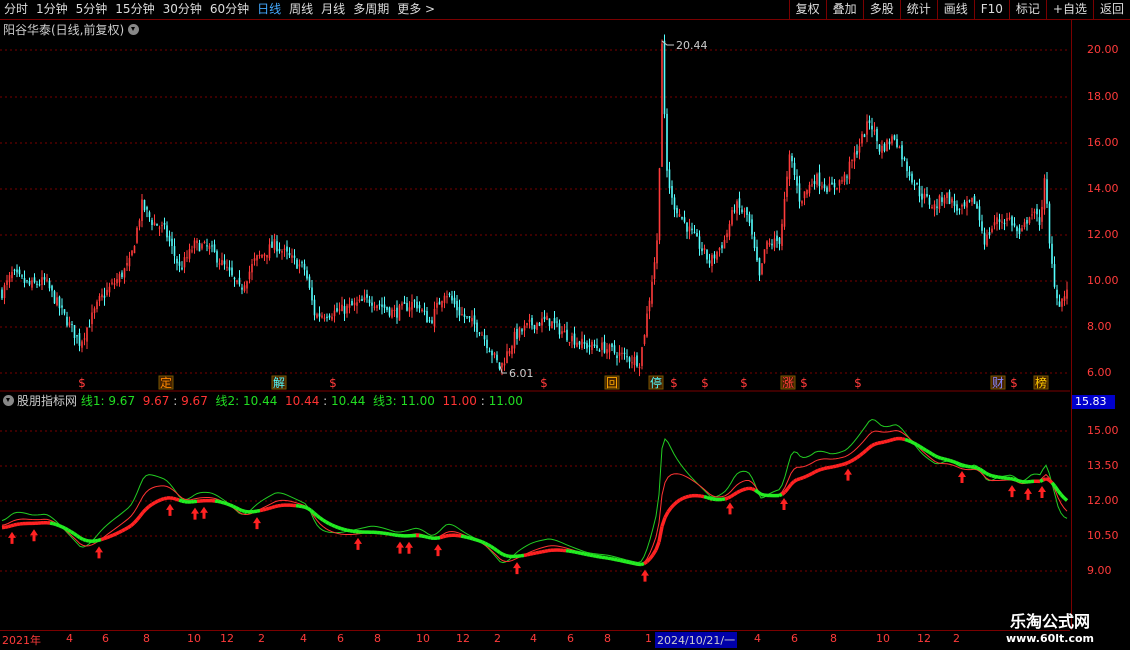 This screenshot has height=650, width=1130. I want to click on watermark: 乐淘公式网 www.60lt.com, so click(1050, 626).